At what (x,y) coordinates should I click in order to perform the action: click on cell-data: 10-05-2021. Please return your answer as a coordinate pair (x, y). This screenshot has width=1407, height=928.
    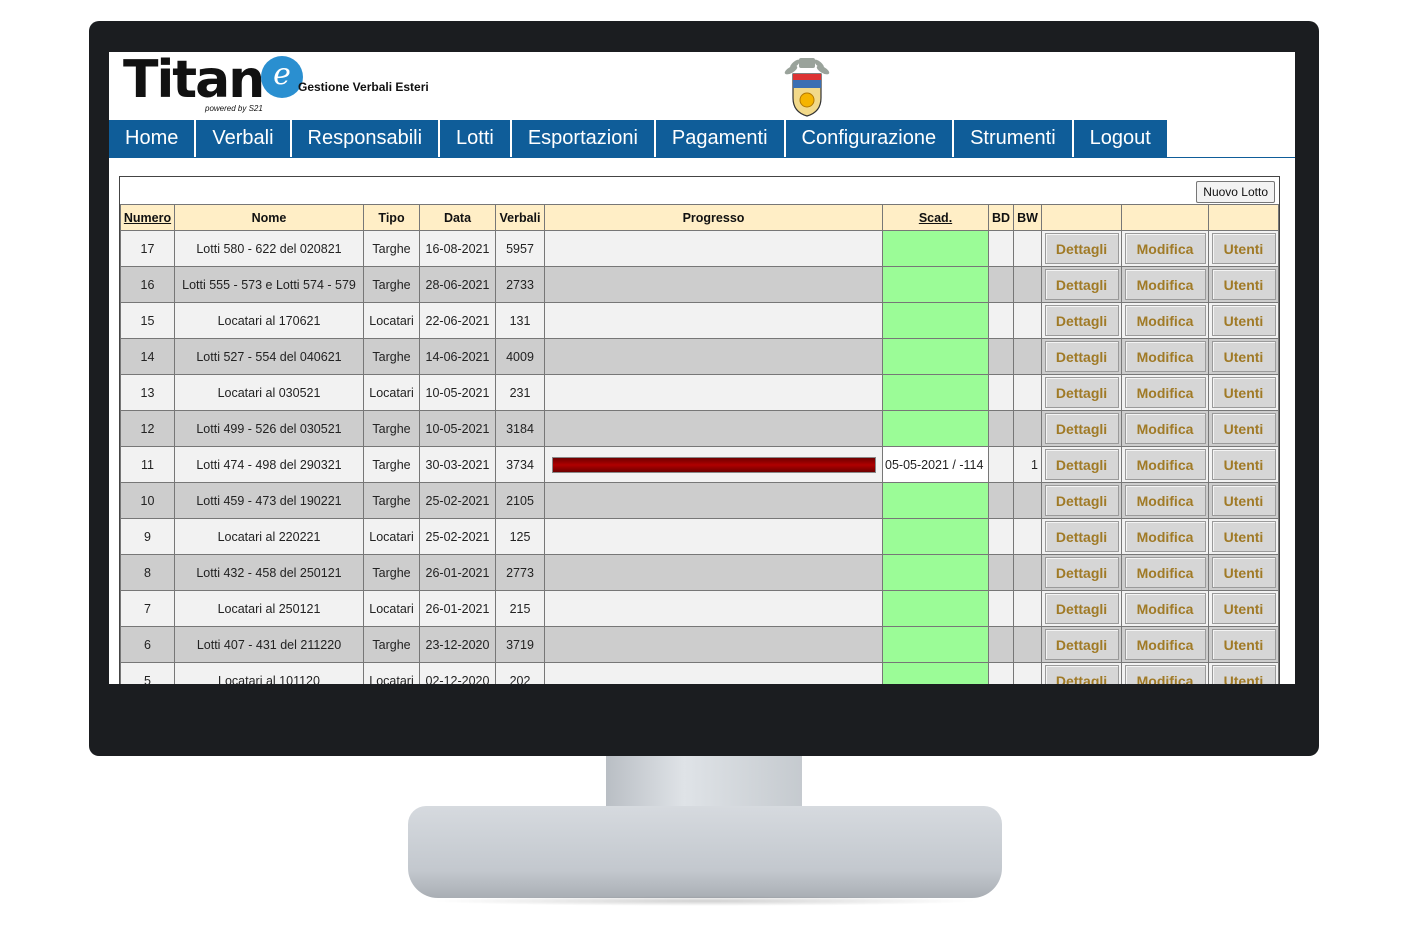
    Looking at the image, I should click on (457, 428).